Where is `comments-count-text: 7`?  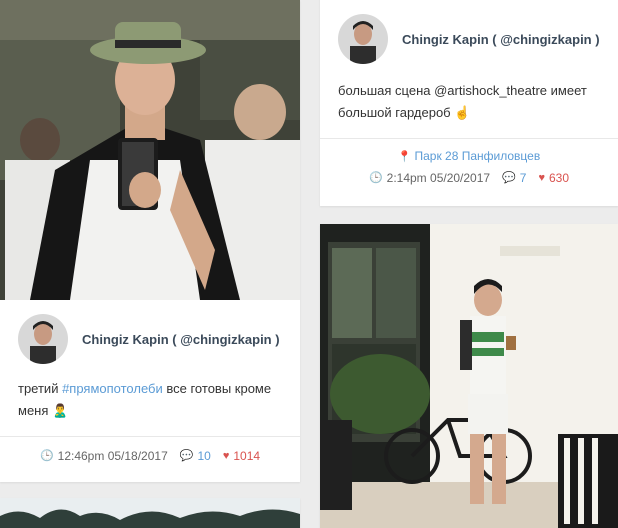
comments-count-text: 7 is located at coordinates (523, 178).